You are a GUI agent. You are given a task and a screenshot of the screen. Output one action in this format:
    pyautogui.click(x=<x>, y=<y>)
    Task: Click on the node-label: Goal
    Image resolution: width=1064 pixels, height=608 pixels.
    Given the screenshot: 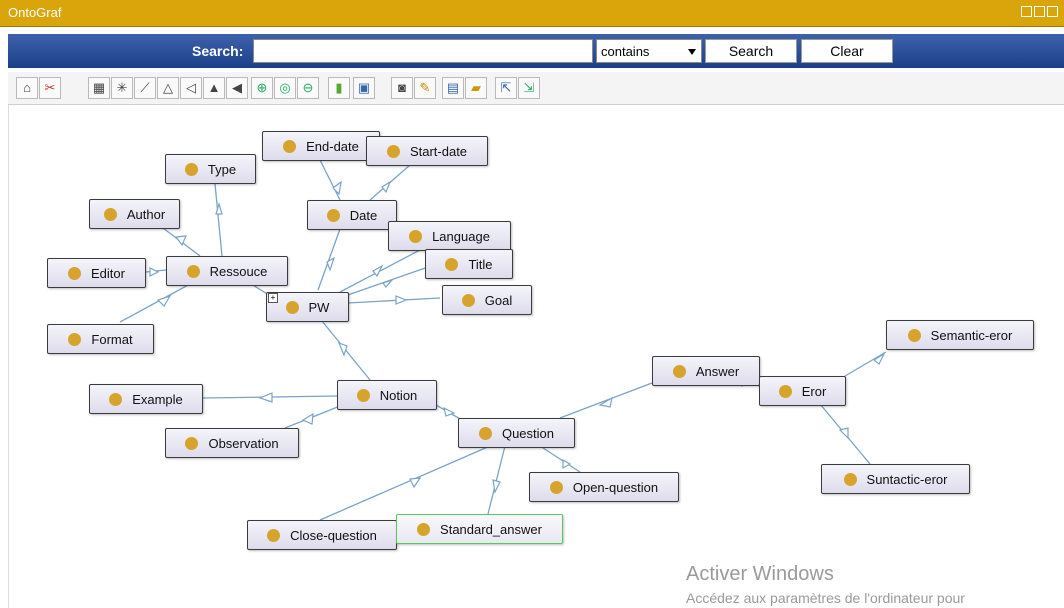 What is the action you would take?
    pyautogui.click(x=498, y=300)
    